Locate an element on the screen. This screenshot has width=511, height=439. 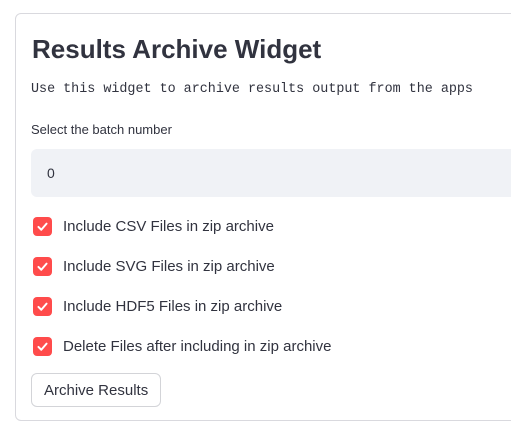
delete-files-checkbox is located at coordinates (42, 346).